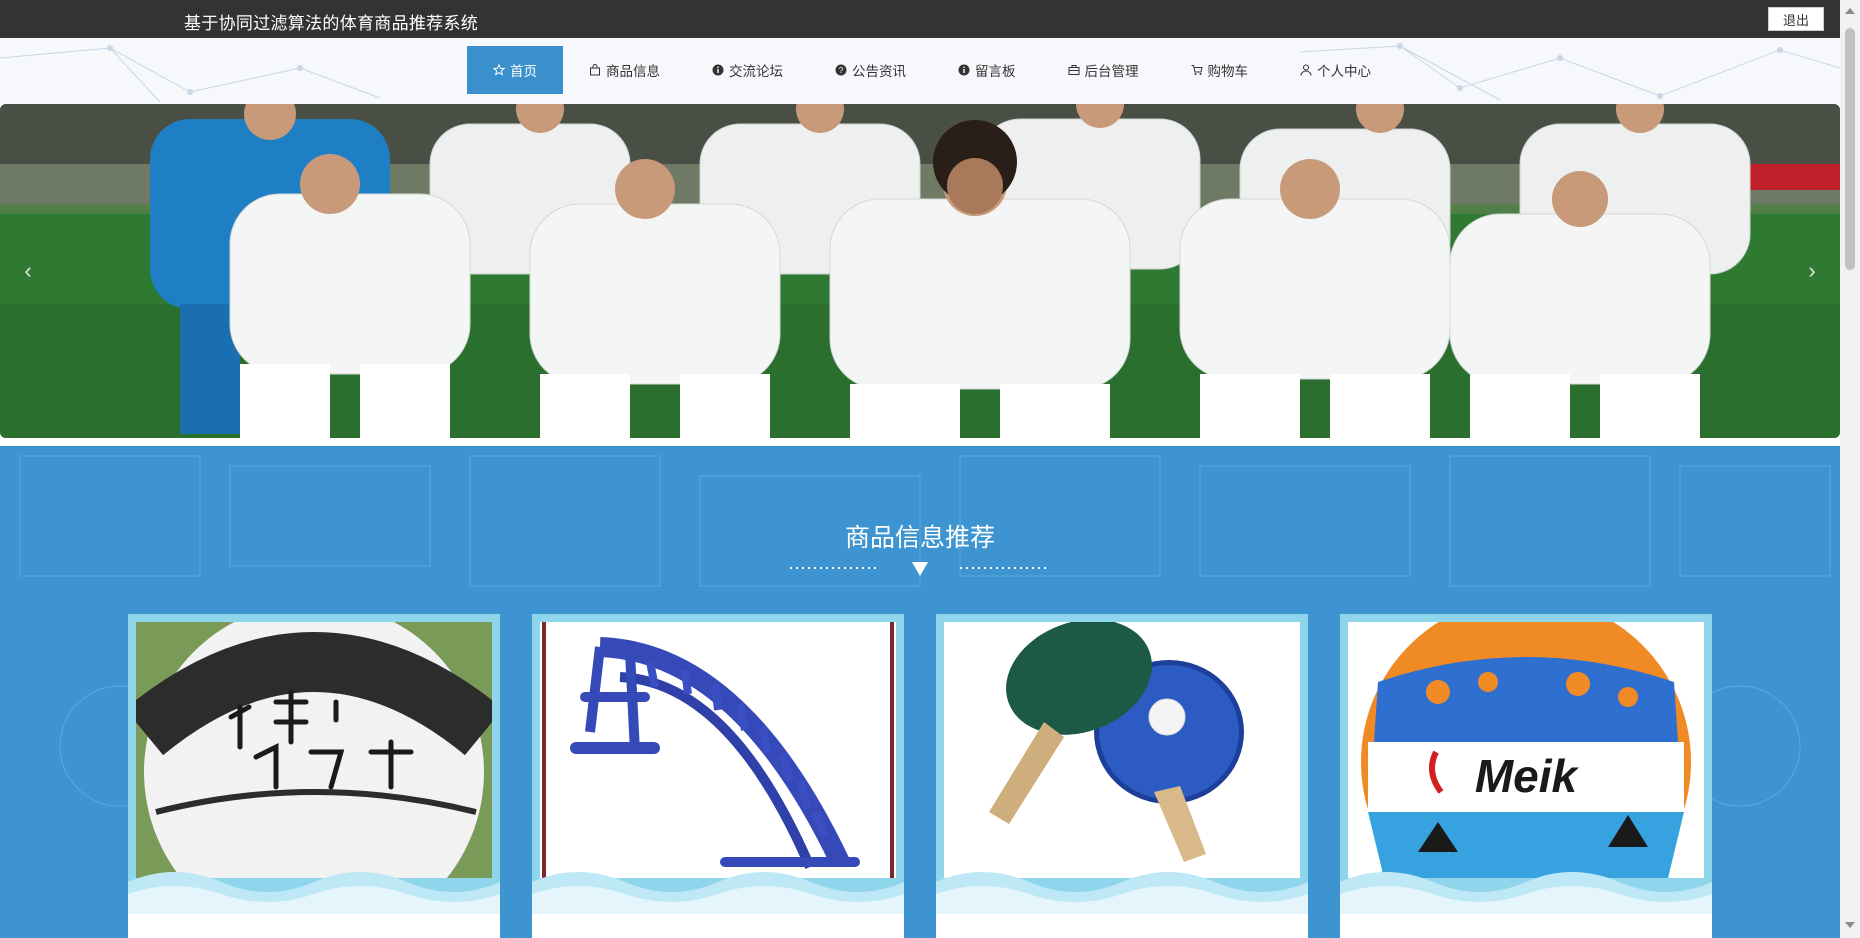  I want to click on nav-item-admin: 后台管理, so click(1103, 70).